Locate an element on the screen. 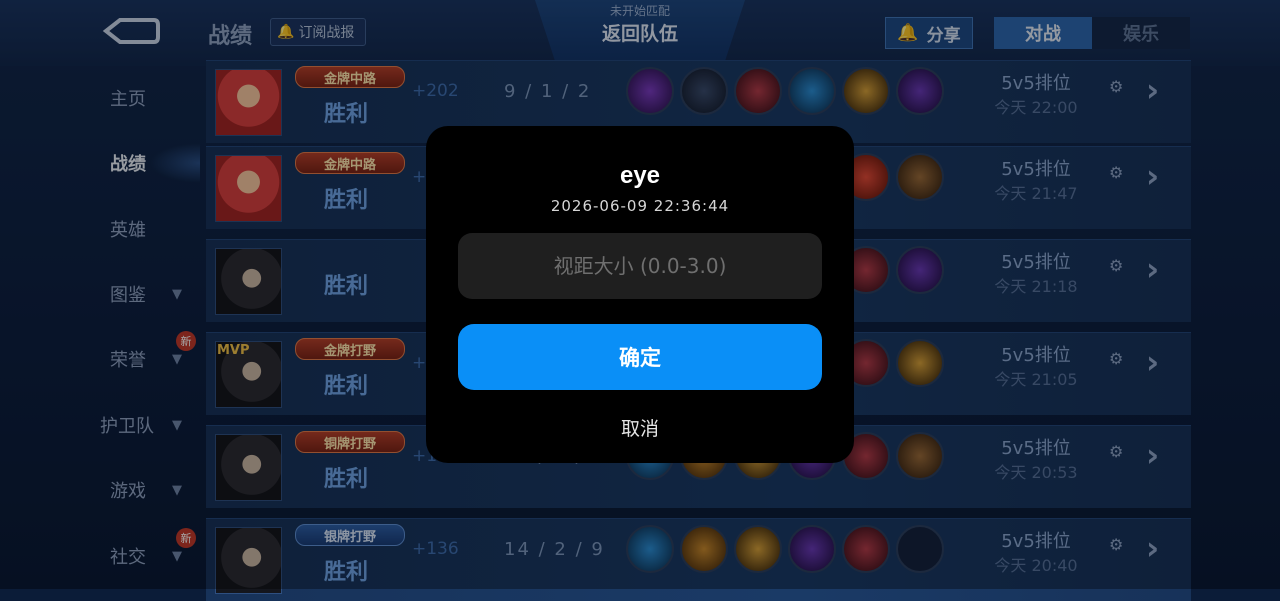  confirm-button: 确定 is located at coordinates (640, 357).